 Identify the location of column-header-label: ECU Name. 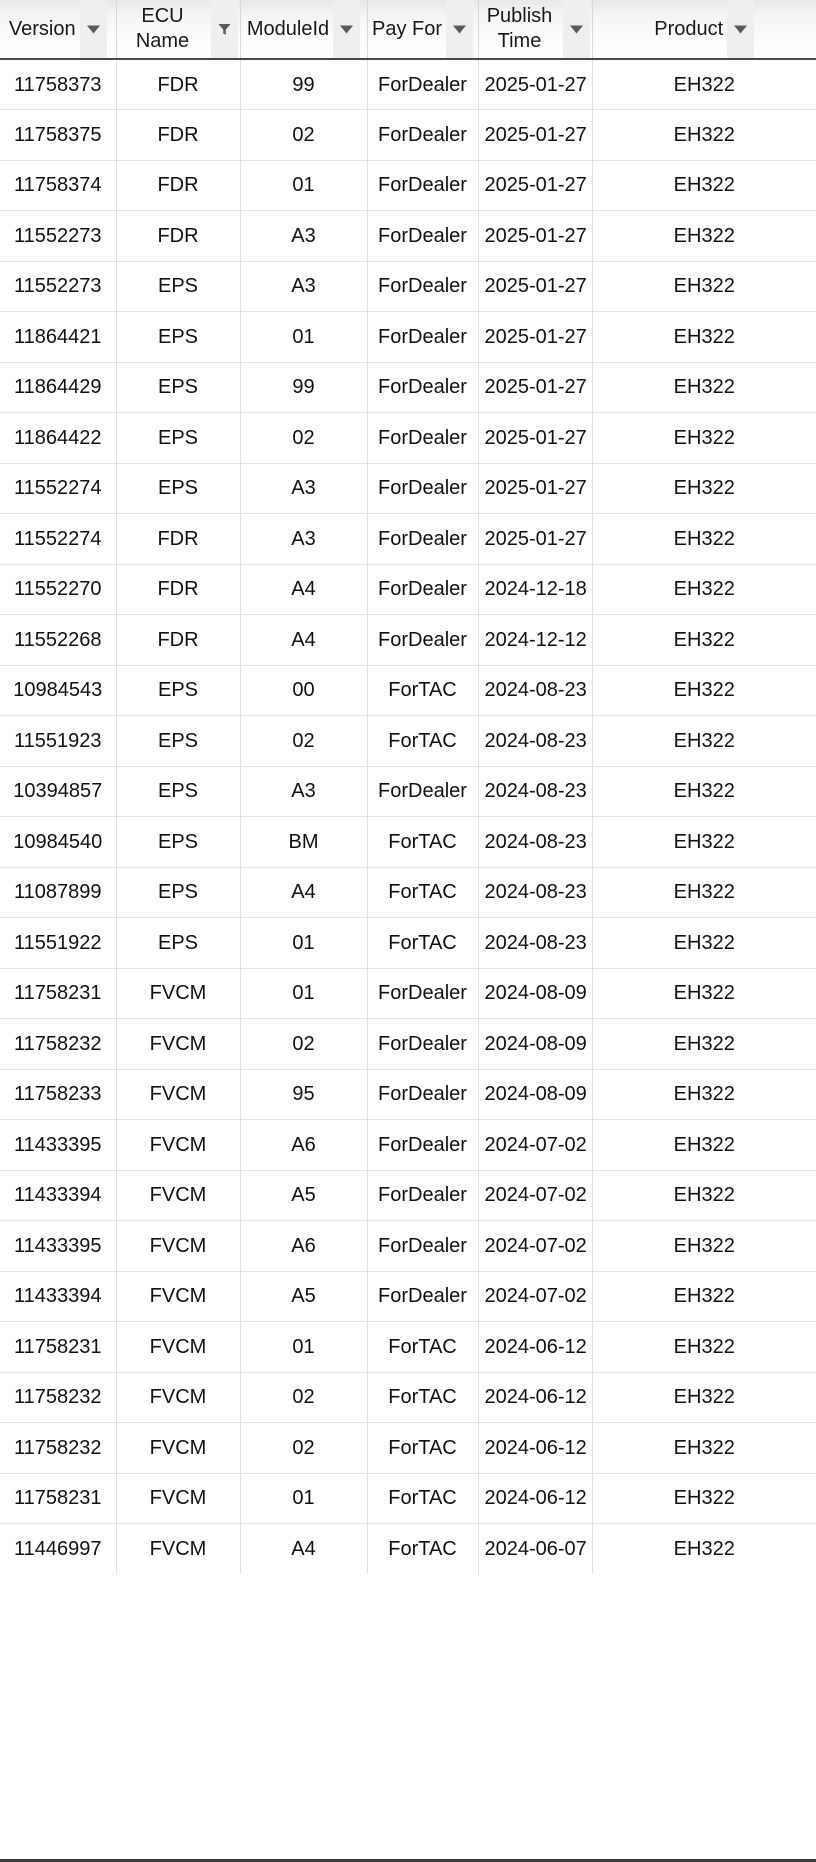
(162, 28).